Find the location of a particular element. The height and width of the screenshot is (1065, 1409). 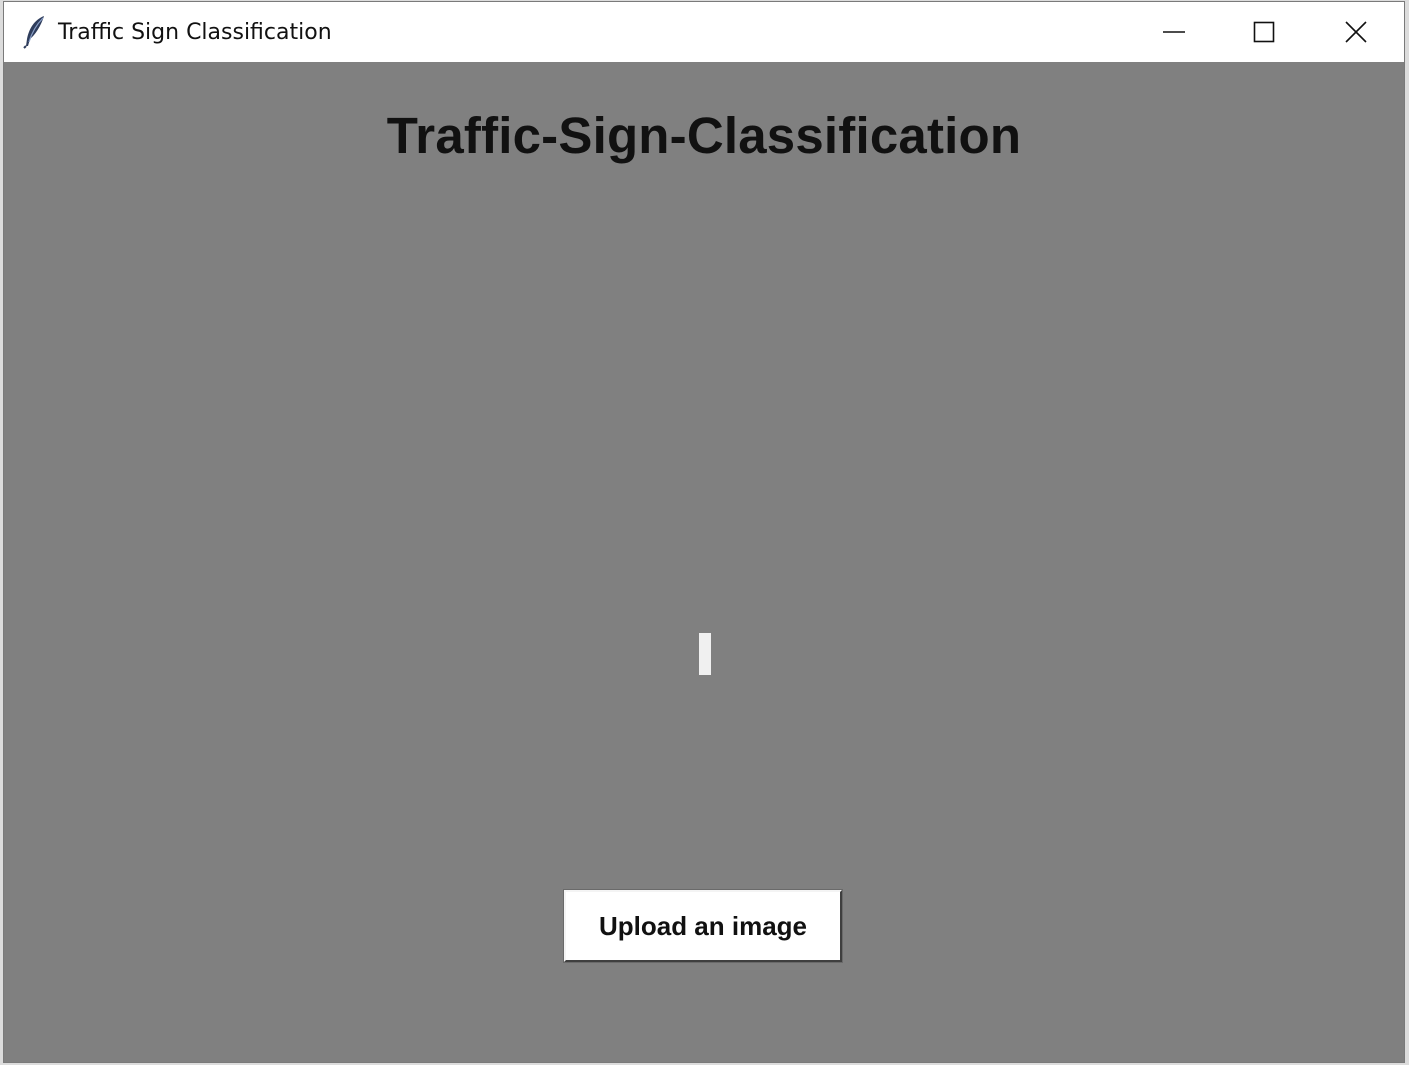

image-preview is located at coordinates (705, 654).